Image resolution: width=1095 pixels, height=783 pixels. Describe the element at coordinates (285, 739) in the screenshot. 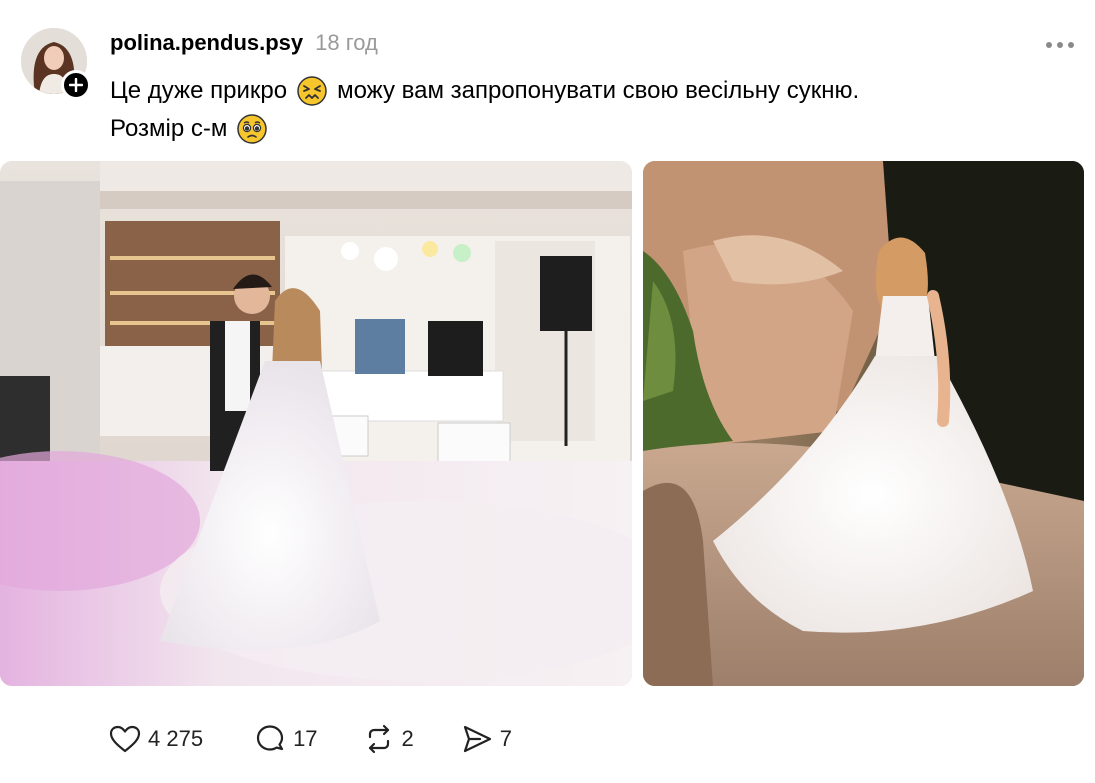

I see `reply-button: 17` at that location.